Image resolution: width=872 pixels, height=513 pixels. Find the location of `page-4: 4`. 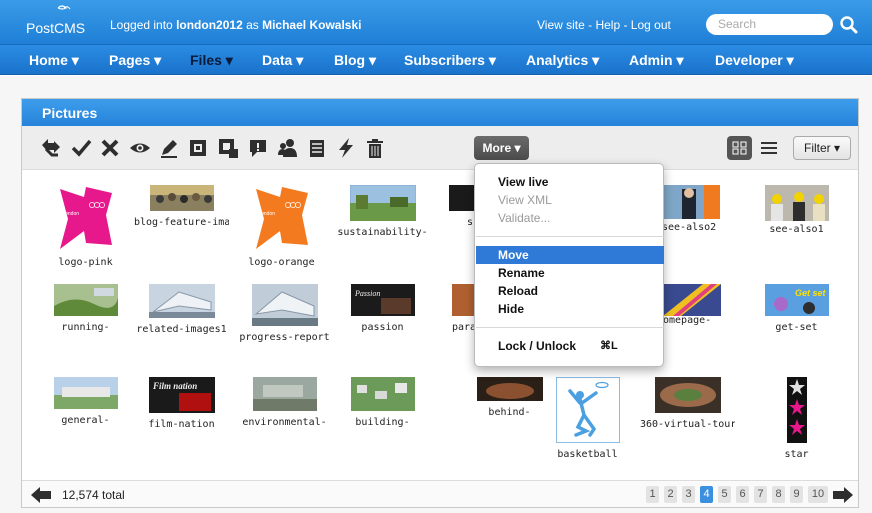

page-4: 4 is located at coordinates (706, 494).